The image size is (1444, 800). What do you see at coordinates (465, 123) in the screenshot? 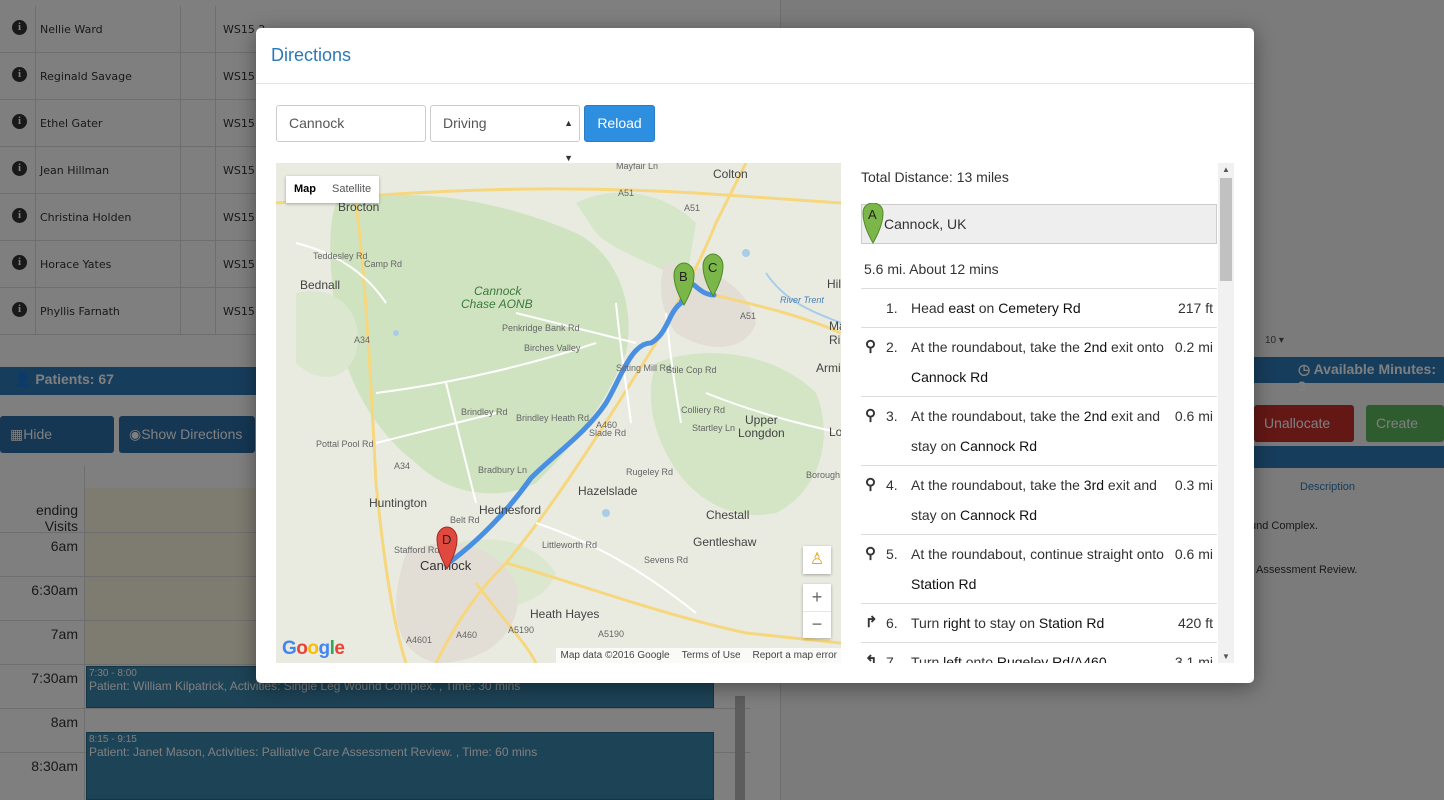
I see `travel-mode-value: Driving` at bounding box center [465, 123].